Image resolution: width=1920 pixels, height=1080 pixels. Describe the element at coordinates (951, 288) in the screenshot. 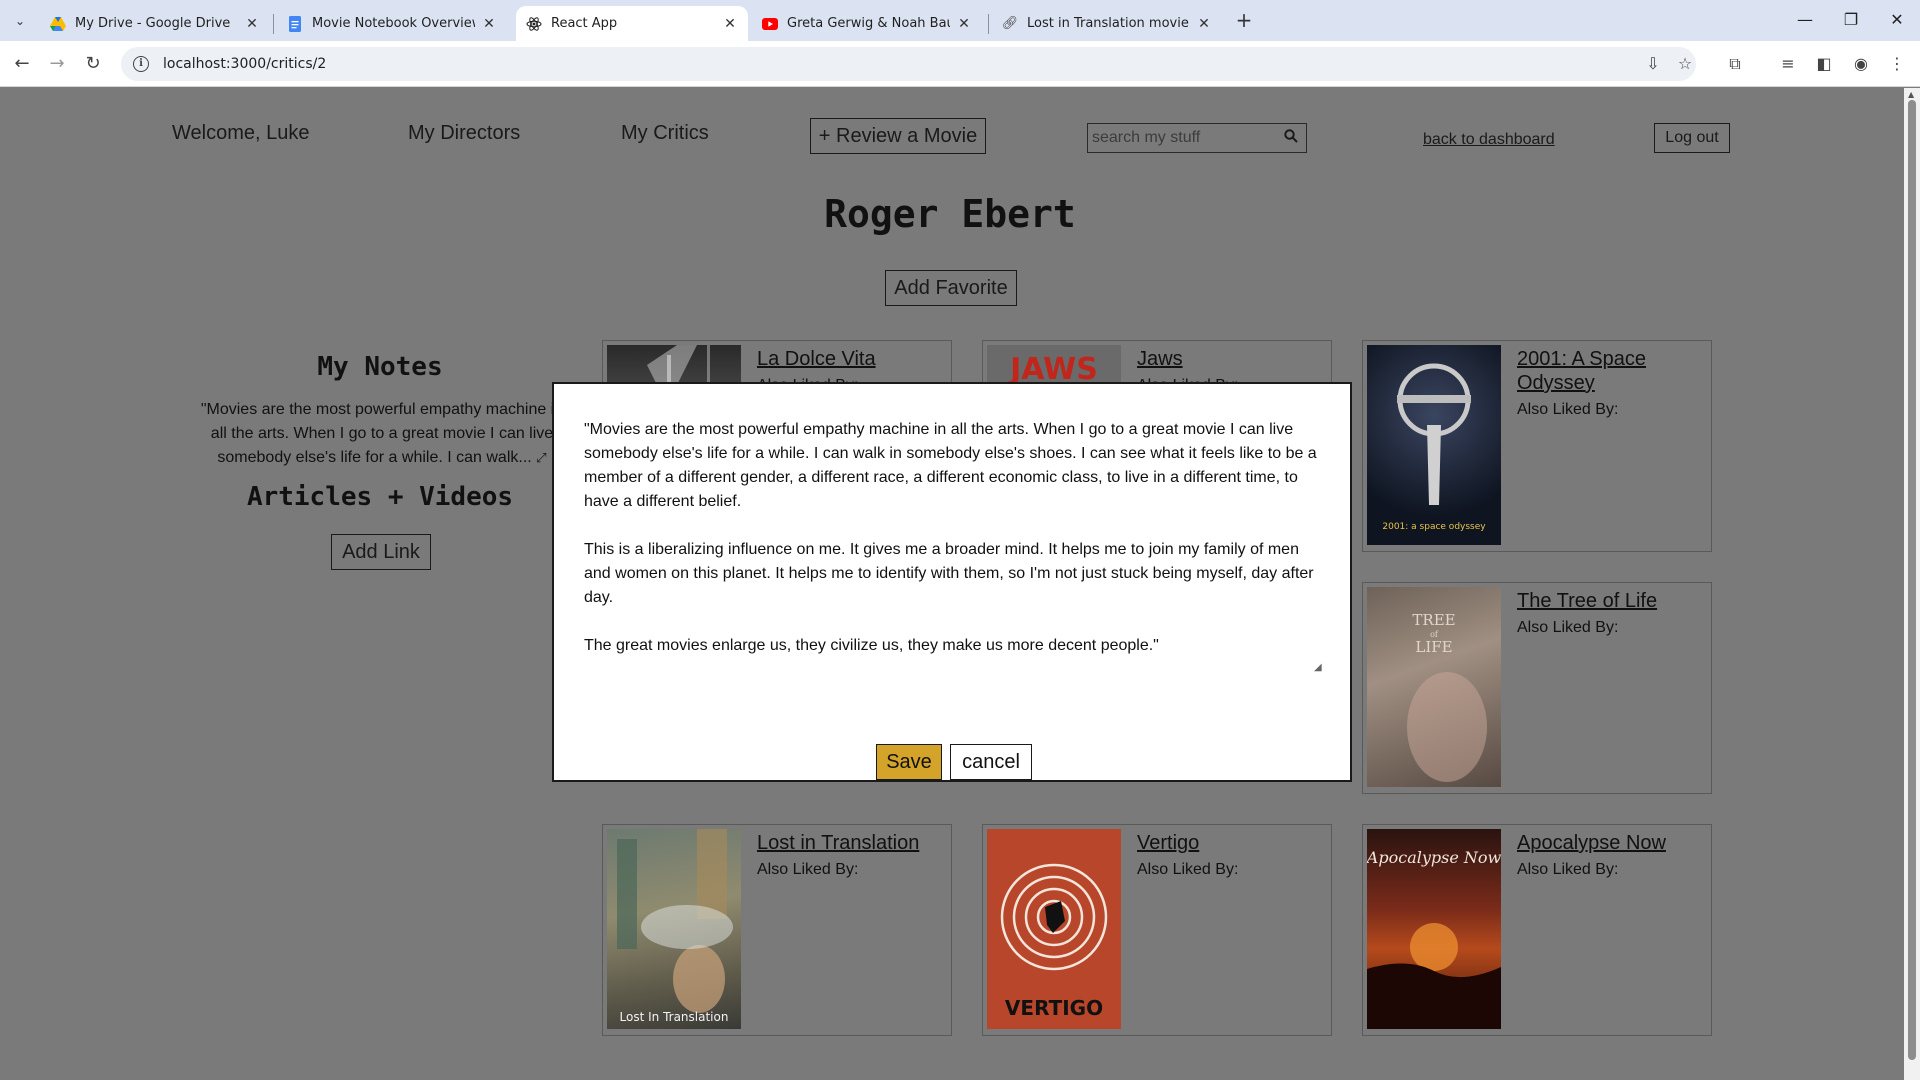

I see `add-favorite-button: Add Favorite` at that location.